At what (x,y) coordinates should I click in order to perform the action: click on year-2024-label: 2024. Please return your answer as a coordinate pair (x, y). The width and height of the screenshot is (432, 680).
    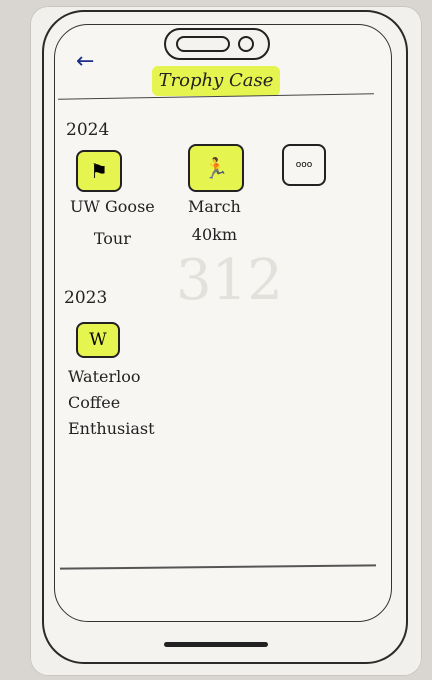
    Looking at the image, I should click on (88, 130).